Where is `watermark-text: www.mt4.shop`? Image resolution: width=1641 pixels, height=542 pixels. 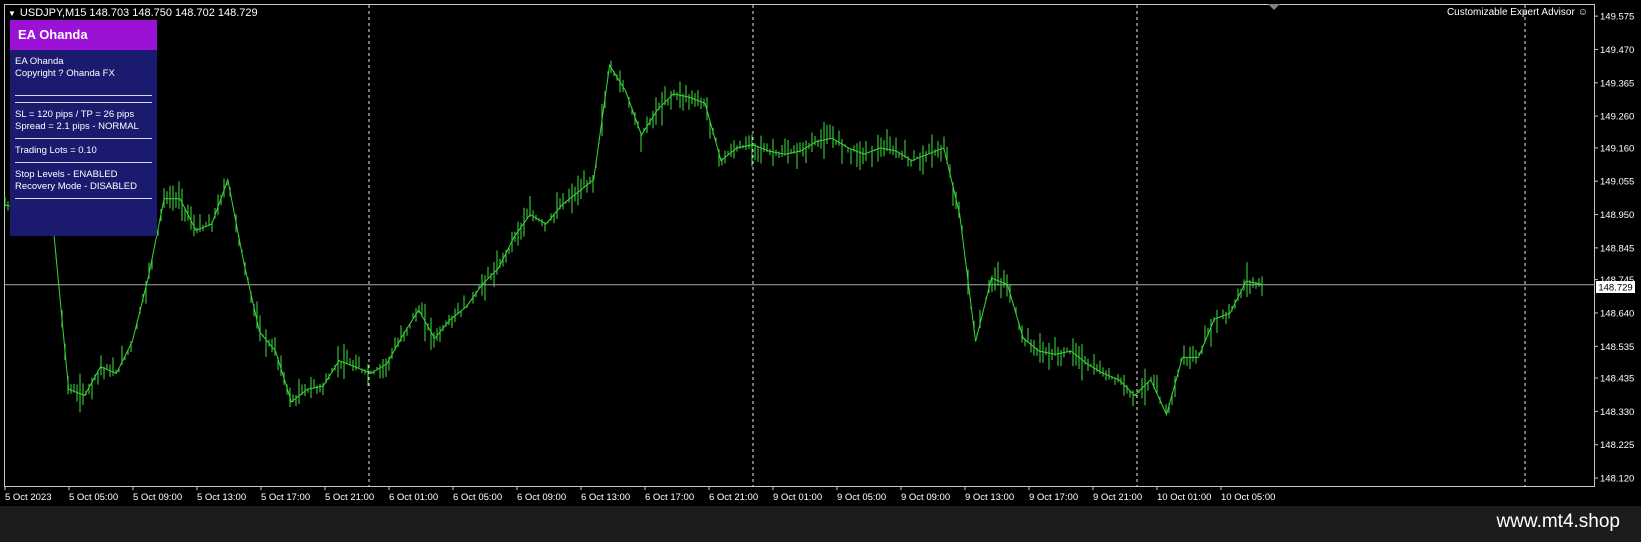 watermark-text: www.mt4.shop is located at coordinates (1558, 521).